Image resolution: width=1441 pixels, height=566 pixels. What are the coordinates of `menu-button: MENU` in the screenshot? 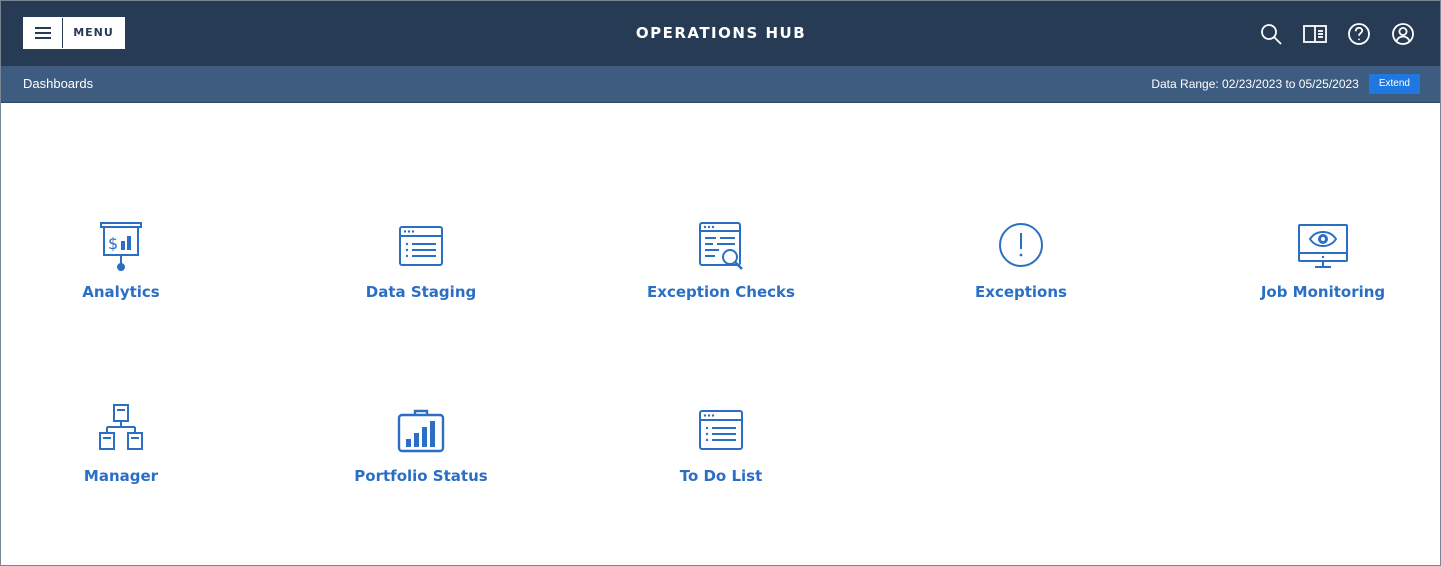 It's located at (74, 33).